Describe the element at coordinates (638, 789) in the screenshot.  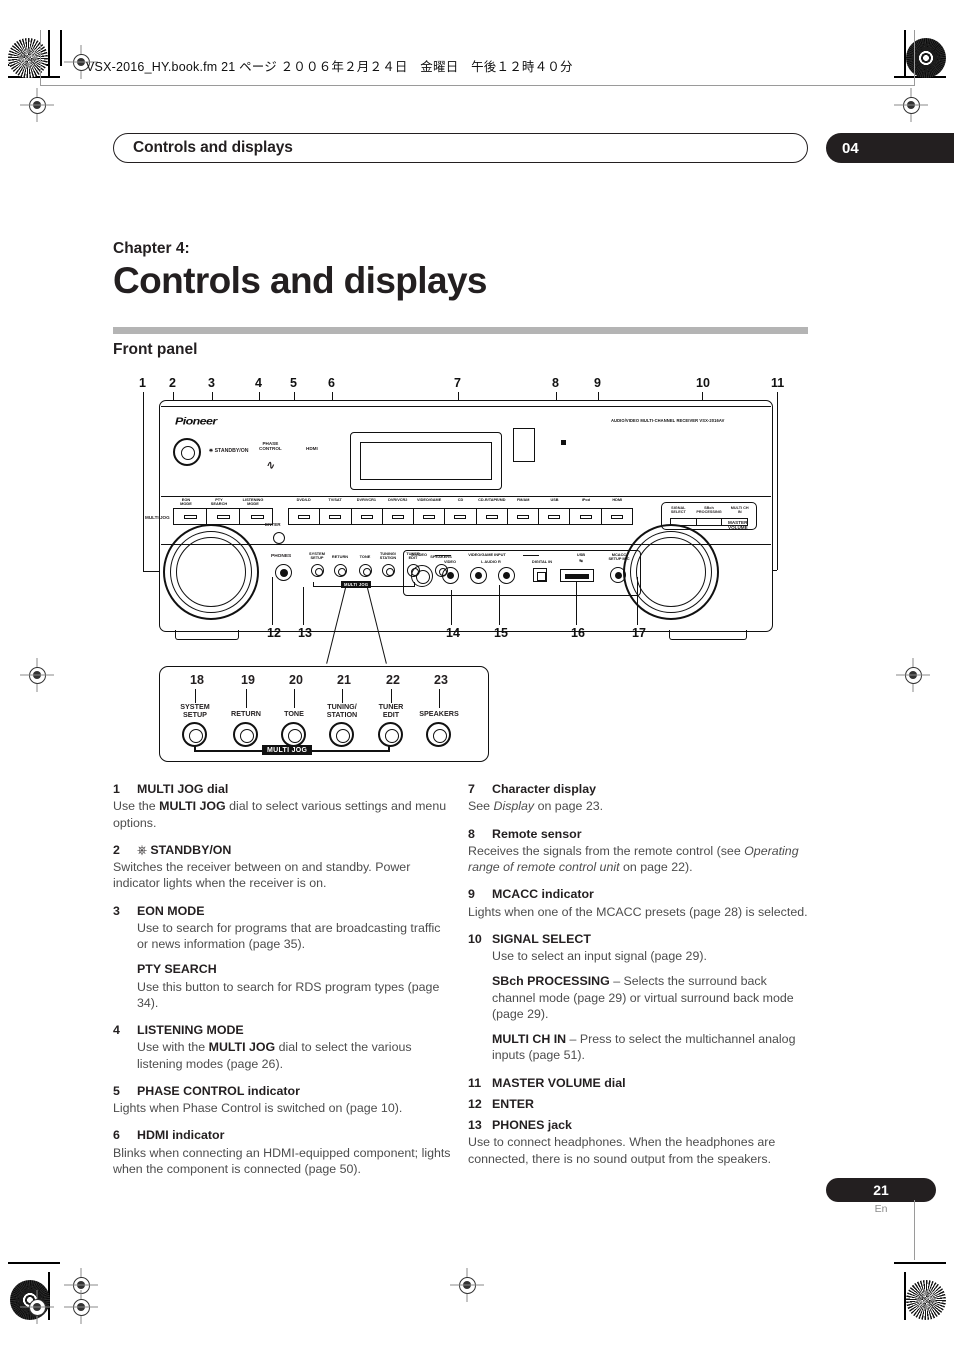
I see `entry-7-head: 7 Character display` at that location.